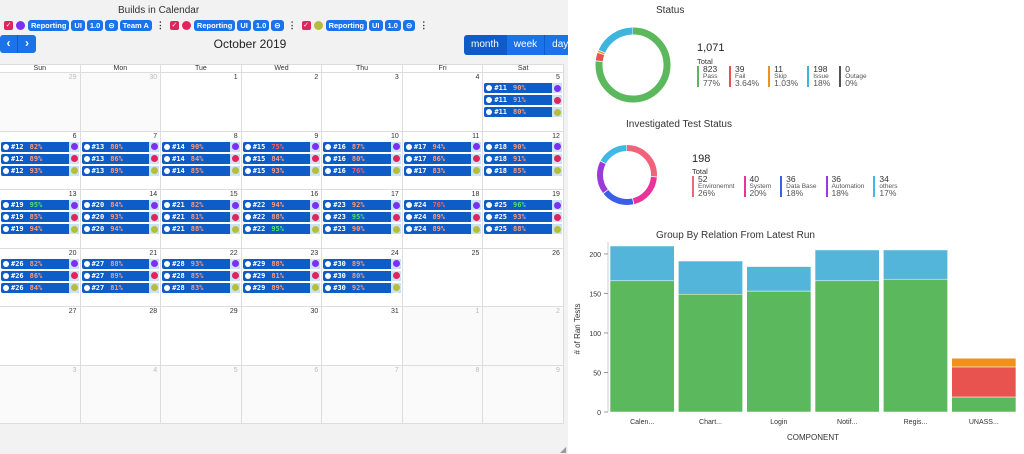 The image size is (1024, 454). I want to click on day-cell: 17 #23 92% #23 95% #23 90%, so click(362, 219).